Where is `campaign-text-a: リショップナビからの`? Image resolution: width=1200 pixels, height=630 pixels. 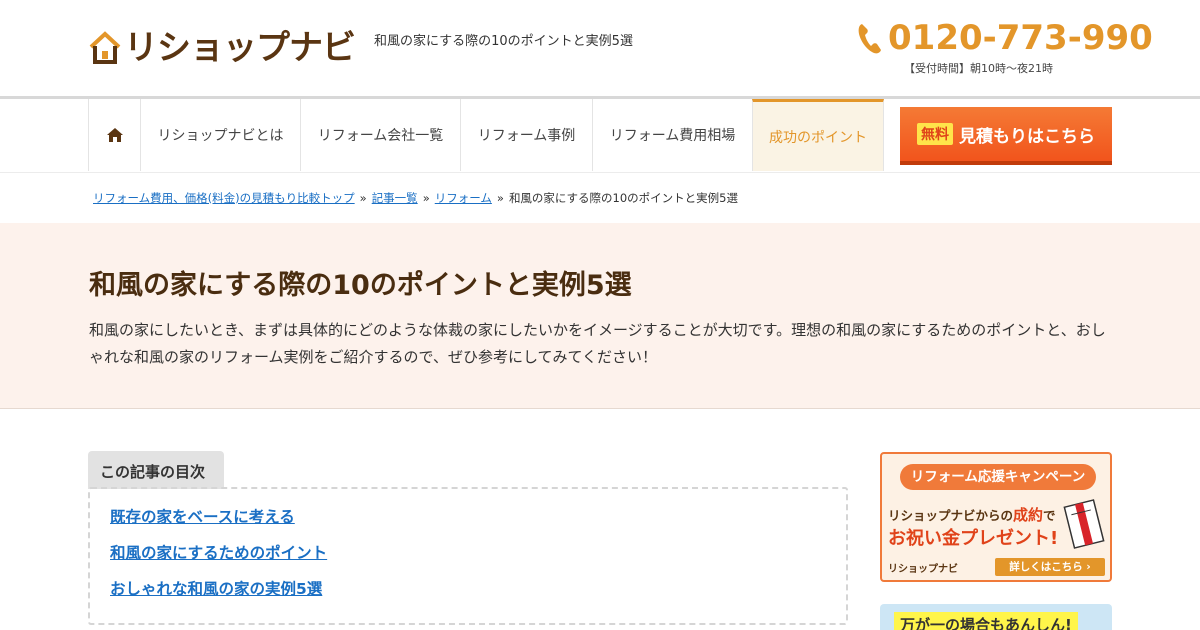 campaign-text-a: リショップナビからの is located at coordinates (951, 515).